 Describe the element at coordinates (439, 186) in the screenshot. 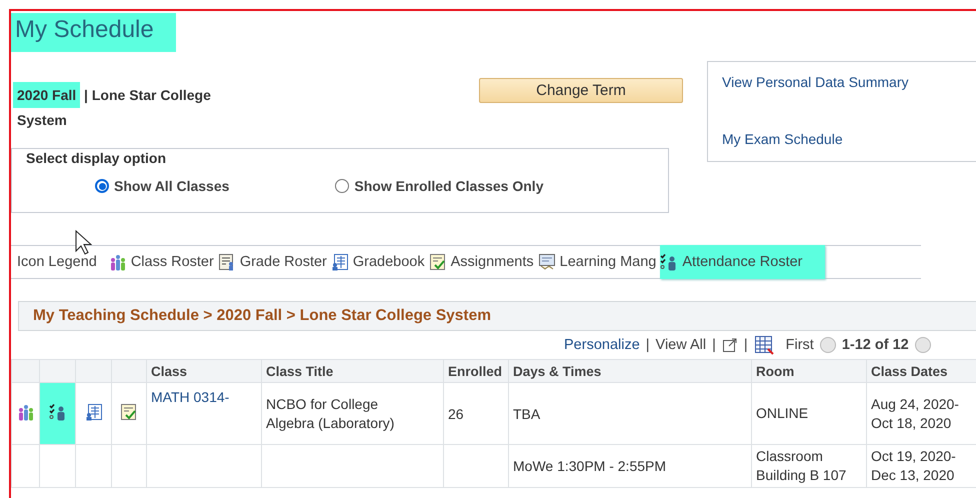

I see `display-radio-option: Show Enrolled Classes Only` at that location.